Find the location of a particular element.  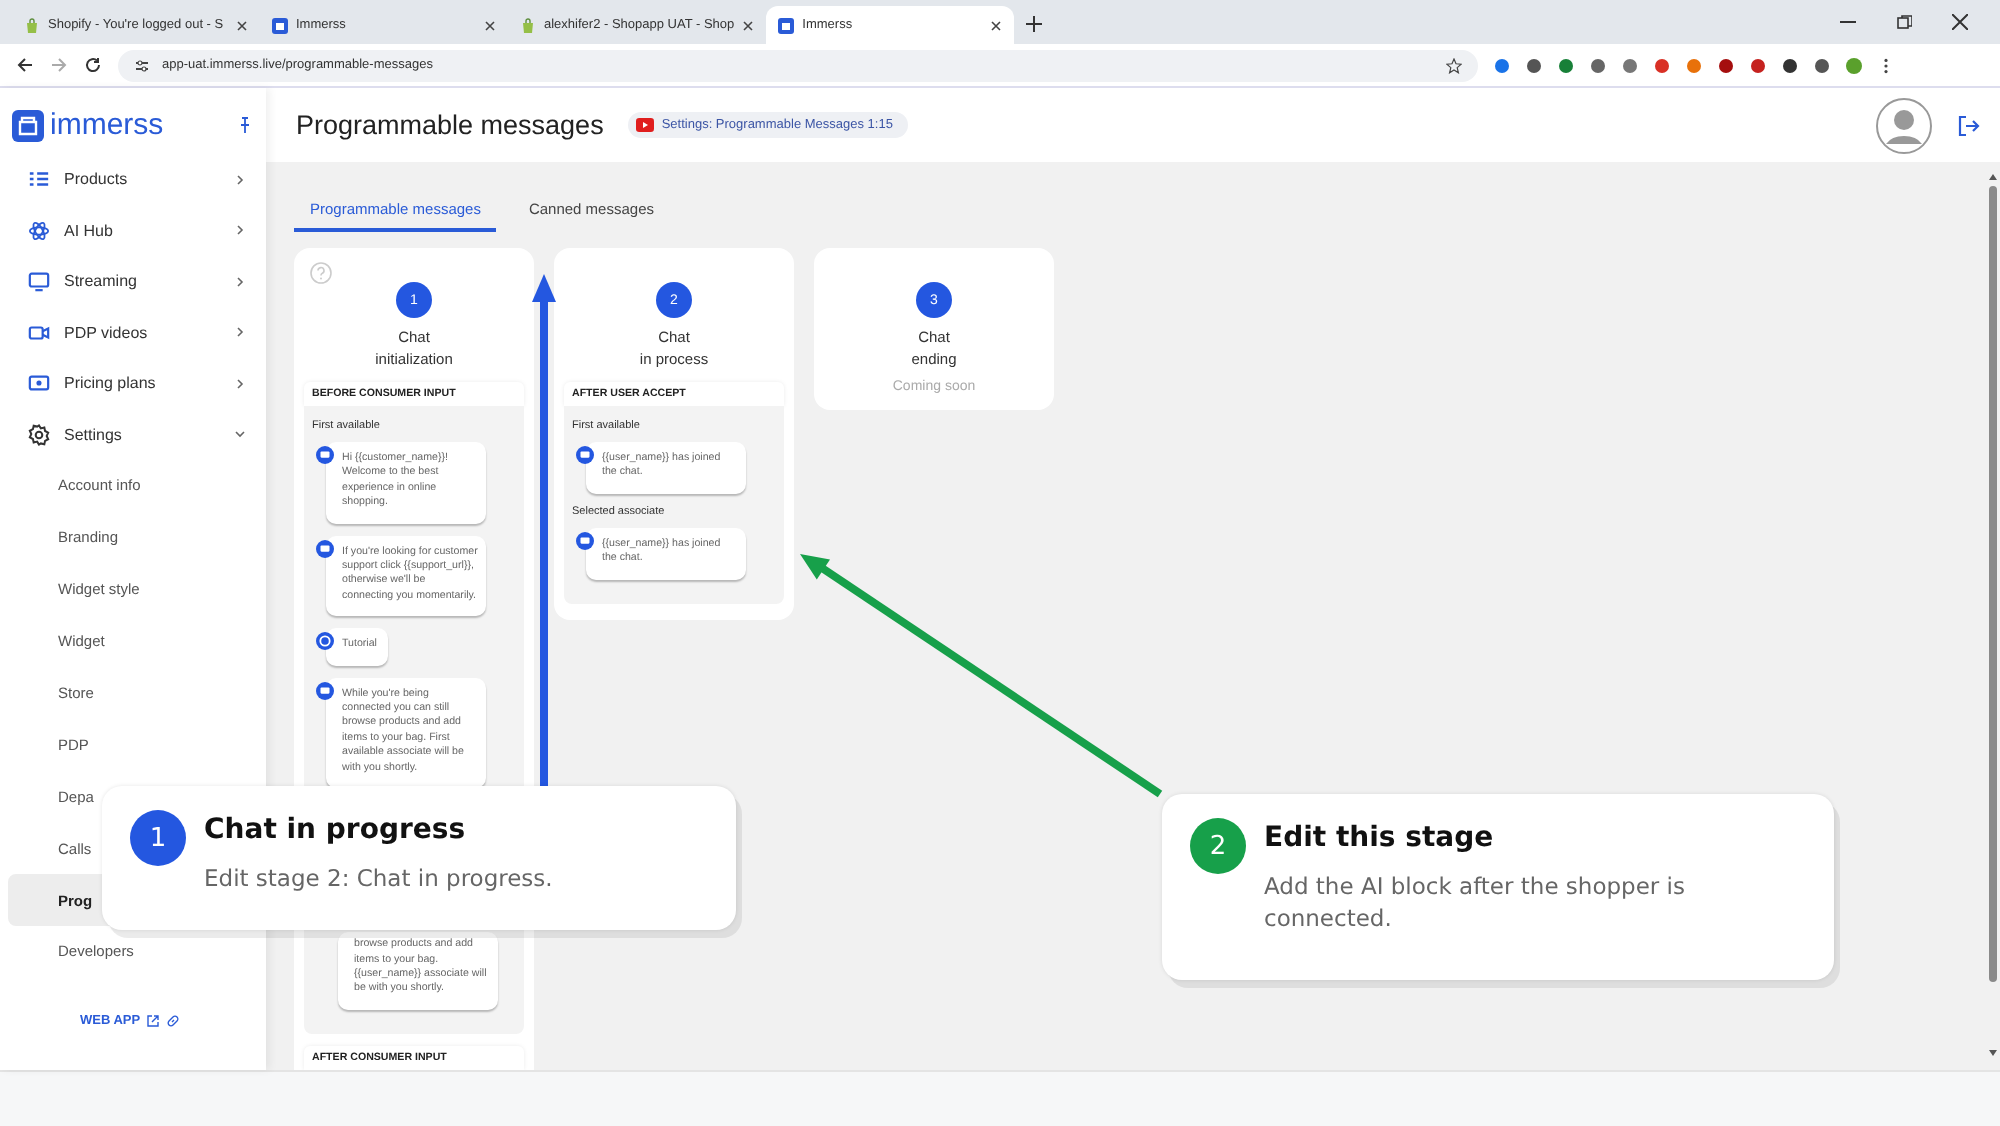

logout-icon is located at coordinates (1968, 125).